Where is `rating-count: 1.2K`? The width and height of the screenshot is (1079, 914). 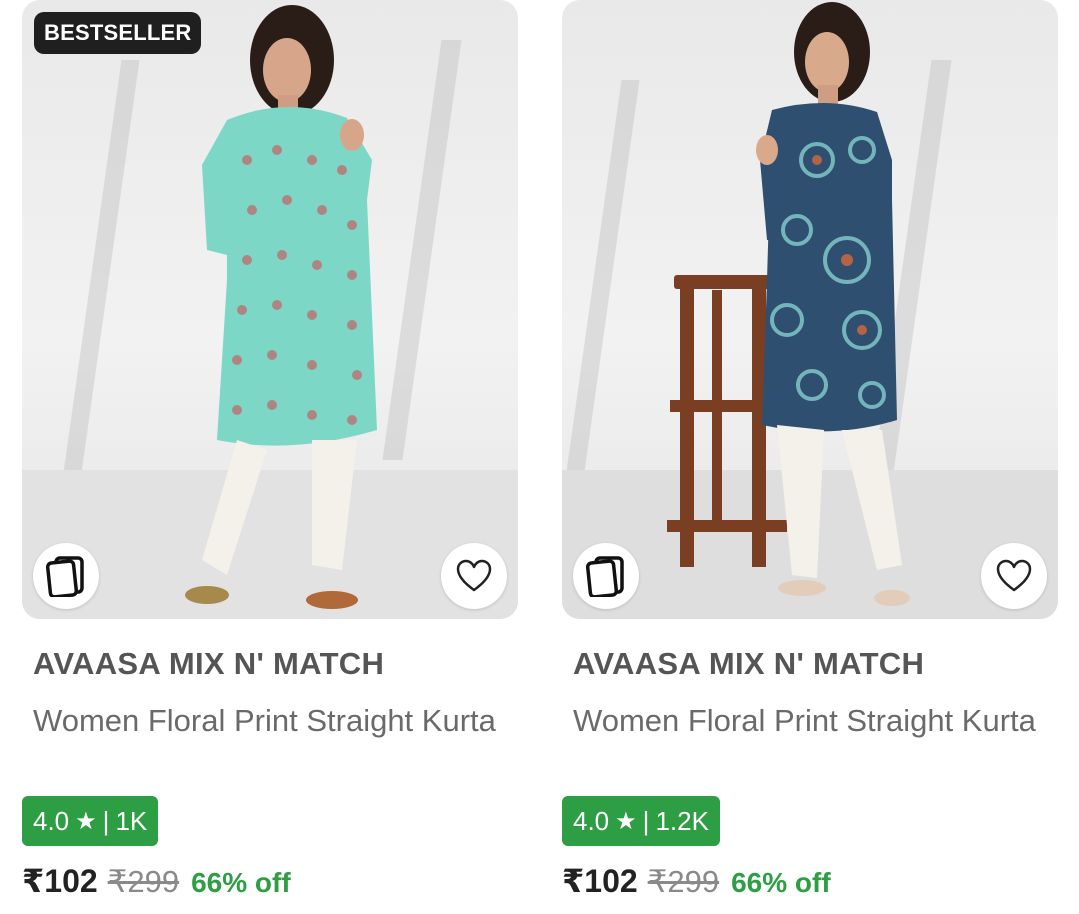
rating-count: 1.2K is located at coordinates (682, 820).